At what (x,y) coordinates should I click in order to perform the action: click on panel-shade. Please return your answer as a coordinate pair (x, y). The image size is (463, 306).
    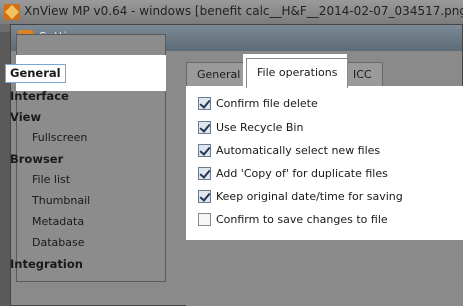
    Looking at the image, I should click on (324, 273).